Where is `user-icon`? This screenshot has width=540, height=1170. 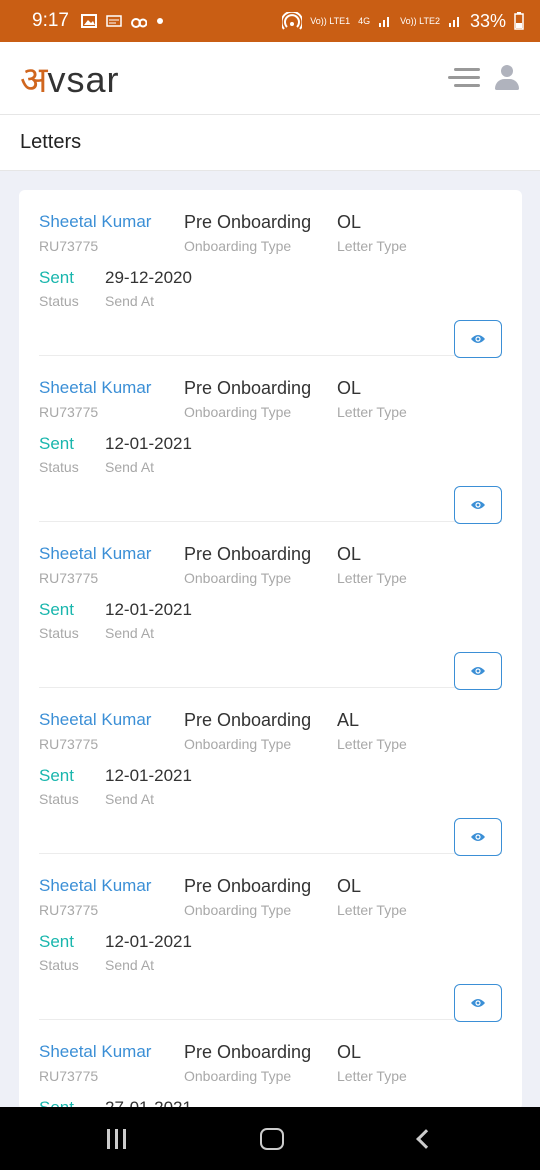 user-icon is located at coordinates (507, 78).